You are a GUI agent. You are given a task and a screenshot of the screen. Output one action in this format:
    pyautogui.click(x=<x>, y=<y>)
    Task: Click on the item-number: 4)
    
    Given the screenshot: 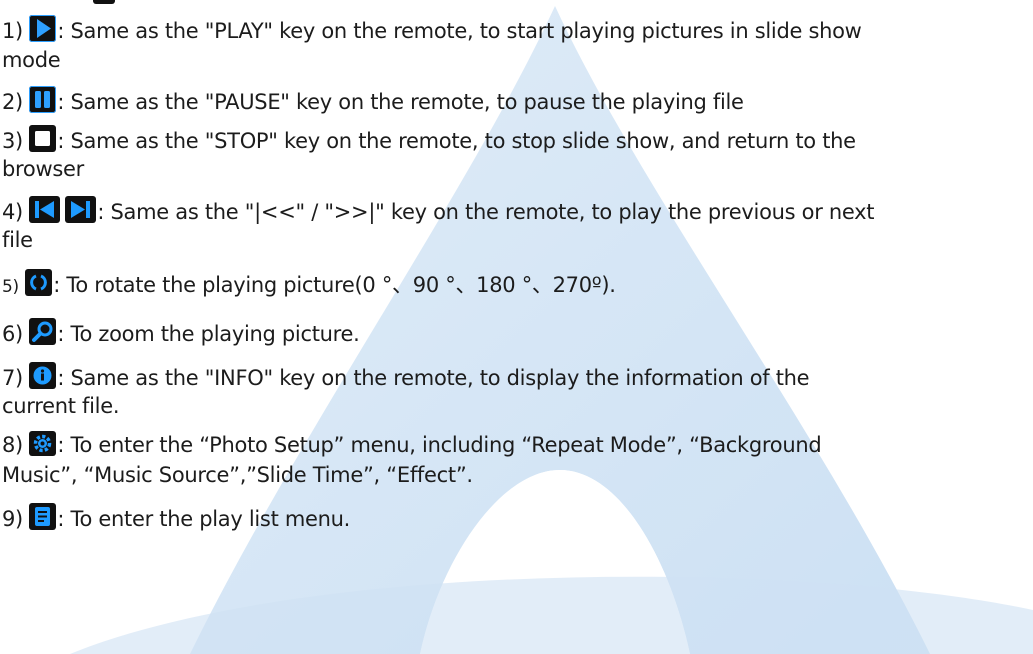 What is the action you would take?
    pyautogui.click(x=12, y=212)
    